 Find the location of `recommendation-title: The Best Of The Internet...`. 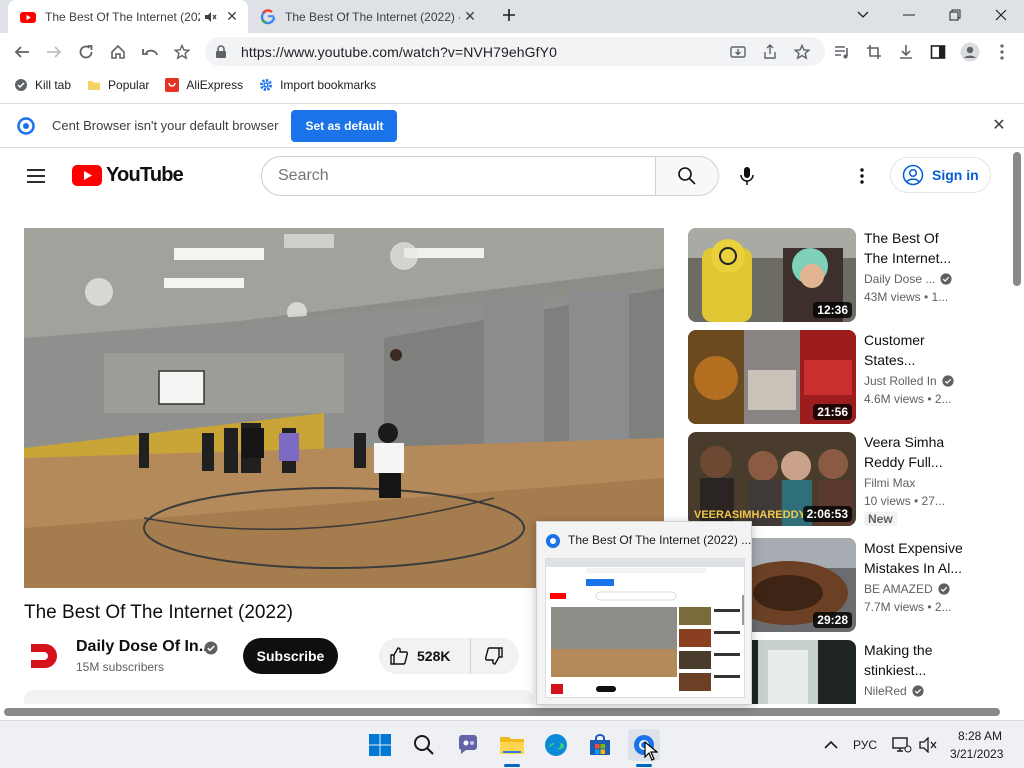

recommendation-title: The Best Of The Internet... is located at coordinates (920, 248).